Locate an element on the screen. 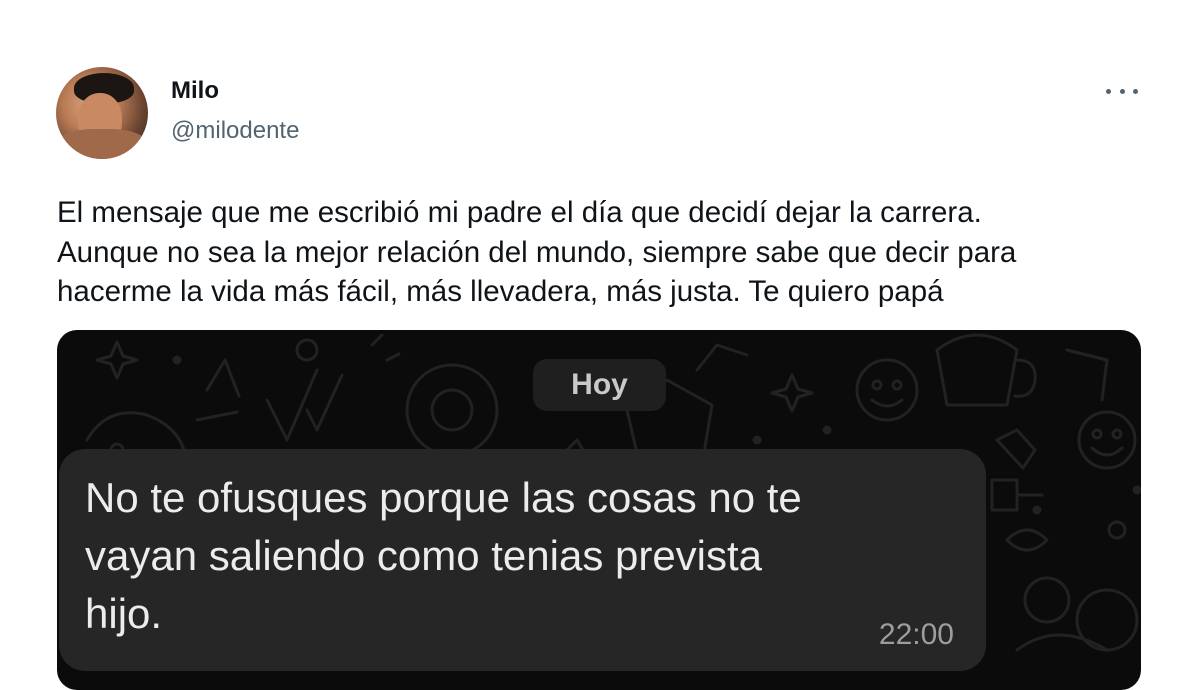 The height and width of the screenshot is (690, 1199). chat-message-time: 22:00 is located at coordinates (916, 634).